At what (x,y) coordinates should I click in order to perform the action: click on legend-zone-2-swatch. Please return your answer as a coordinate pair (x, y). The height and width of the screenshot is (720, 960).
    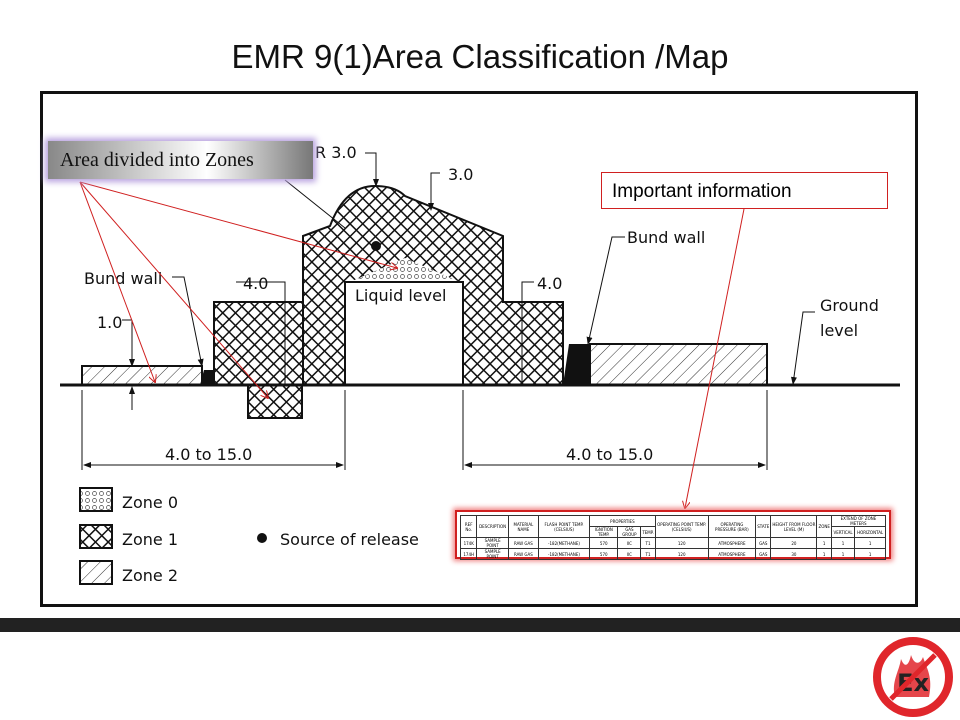
    Looking at the image, I should click on (96, 572).